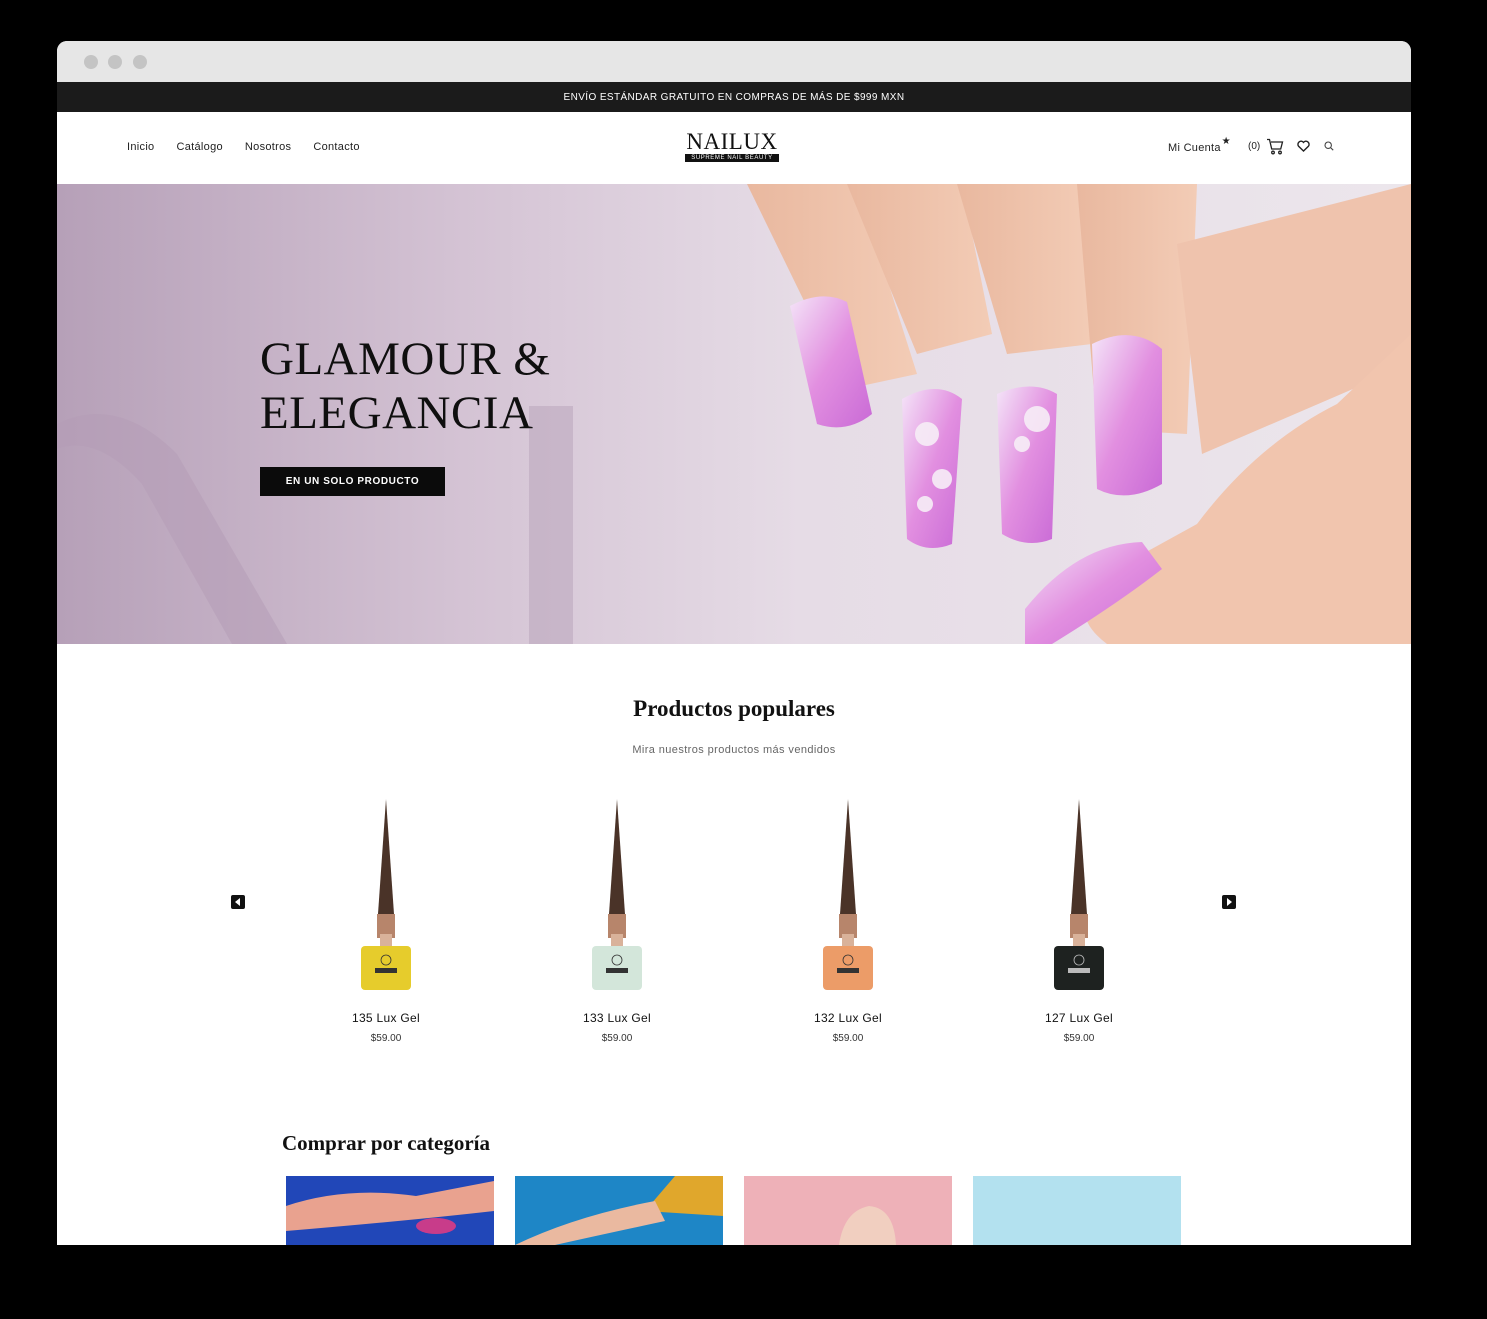 The width and height of the screenshot is (1487, 1319). What do you see at coordinates (352, 481) in the screenshot?
I see `hero-cta-button: EN UN SOLO PRODUCTO` at bounding box center [352, 481].